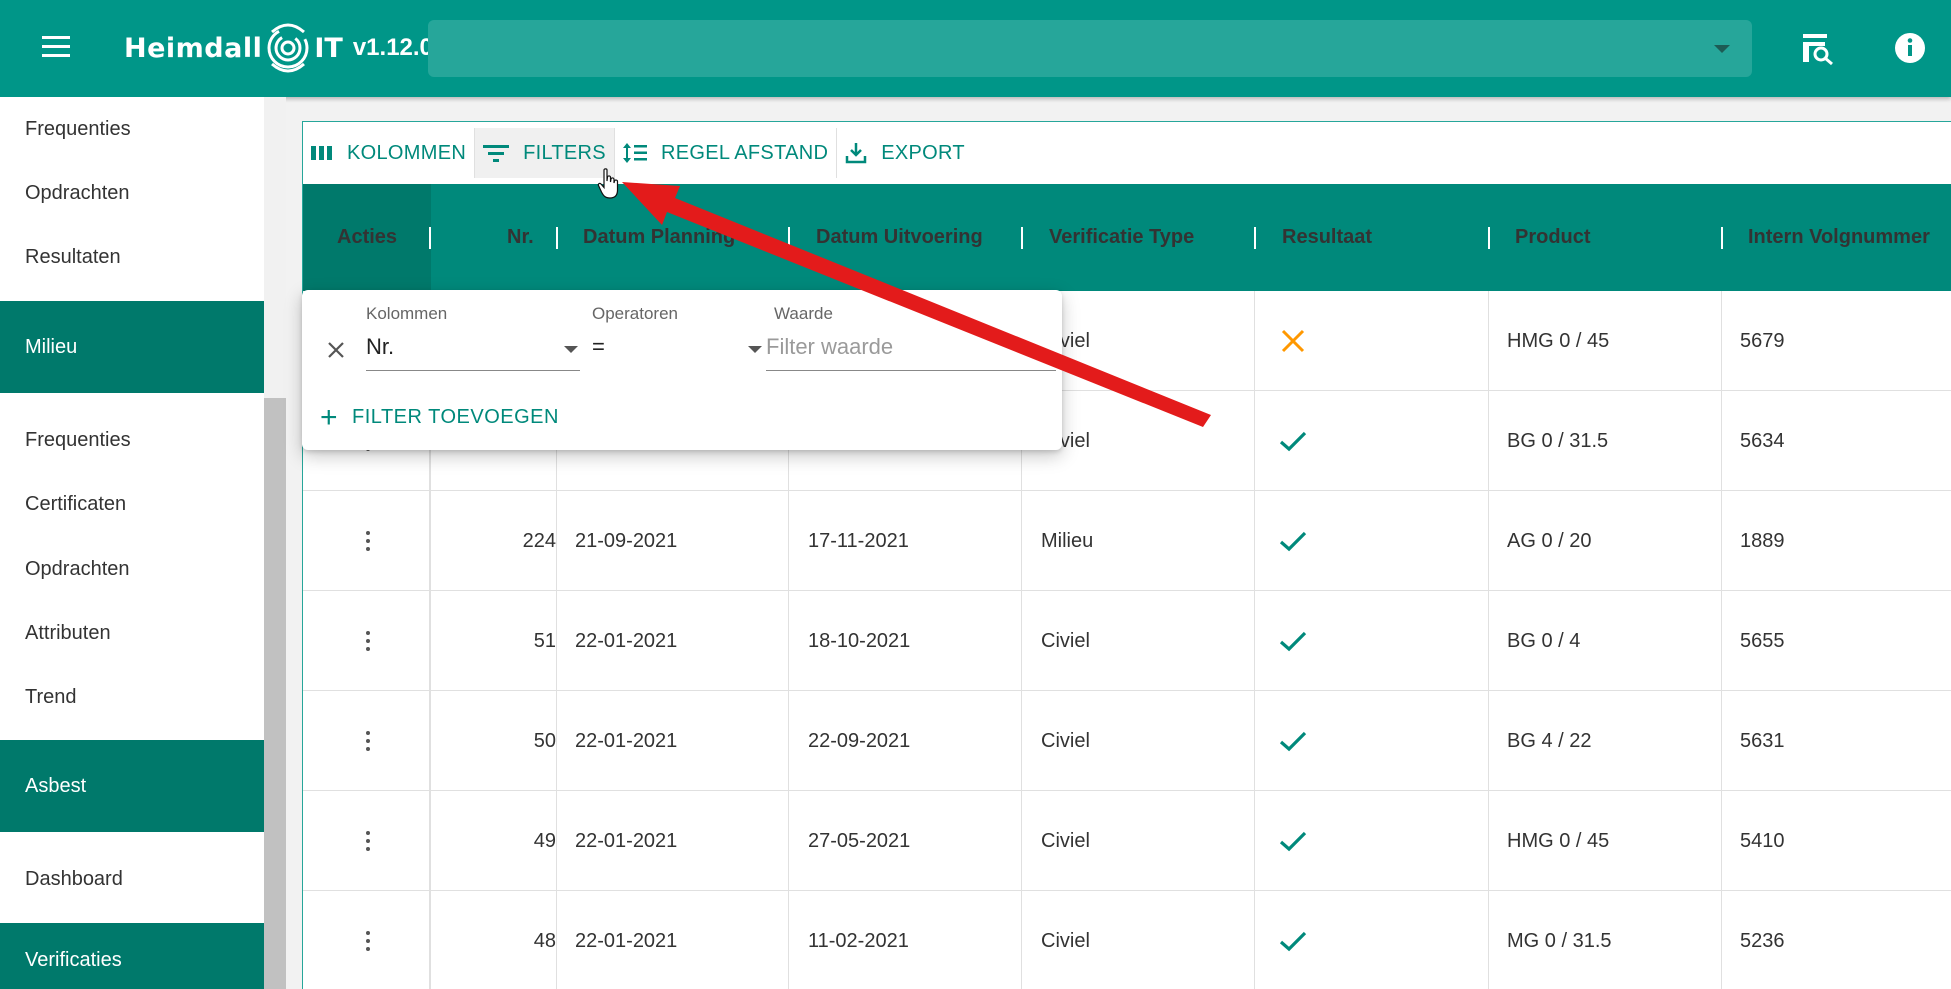 The width and height of the screenshot is (1951, 989). Describe the element at coordinates (1090, 48) in the screenshot. I see `location-select` at that location.